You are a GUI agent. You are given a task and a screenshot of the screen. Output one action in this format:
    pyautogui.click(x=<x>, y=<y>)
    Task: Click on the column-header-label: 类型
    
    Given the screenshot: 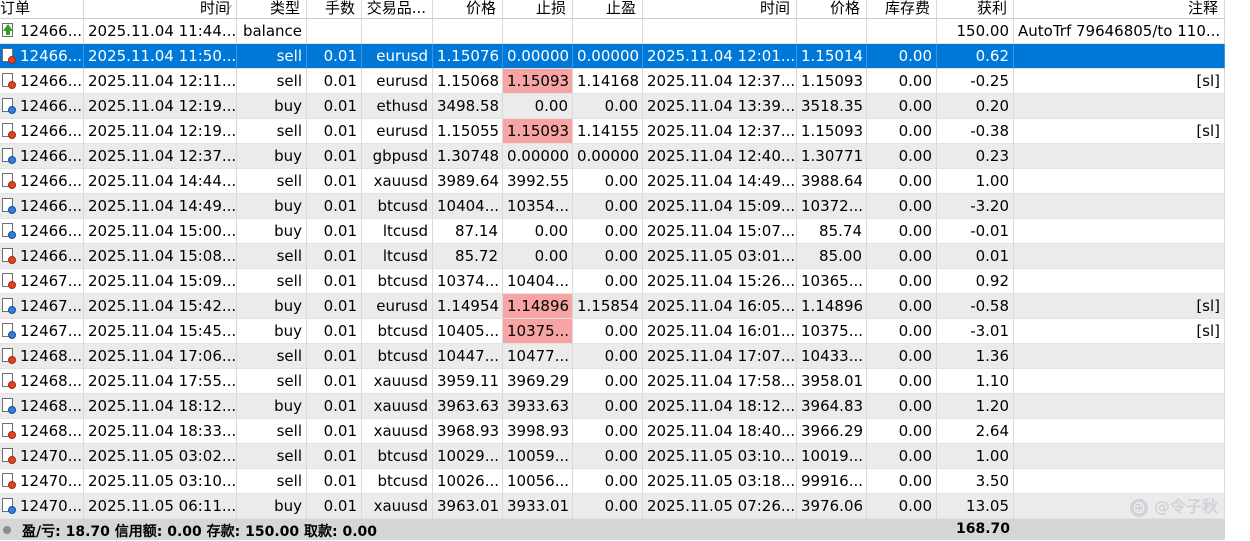 What is the action you would take?
    pyautogui.click(x=284, y=8)
    